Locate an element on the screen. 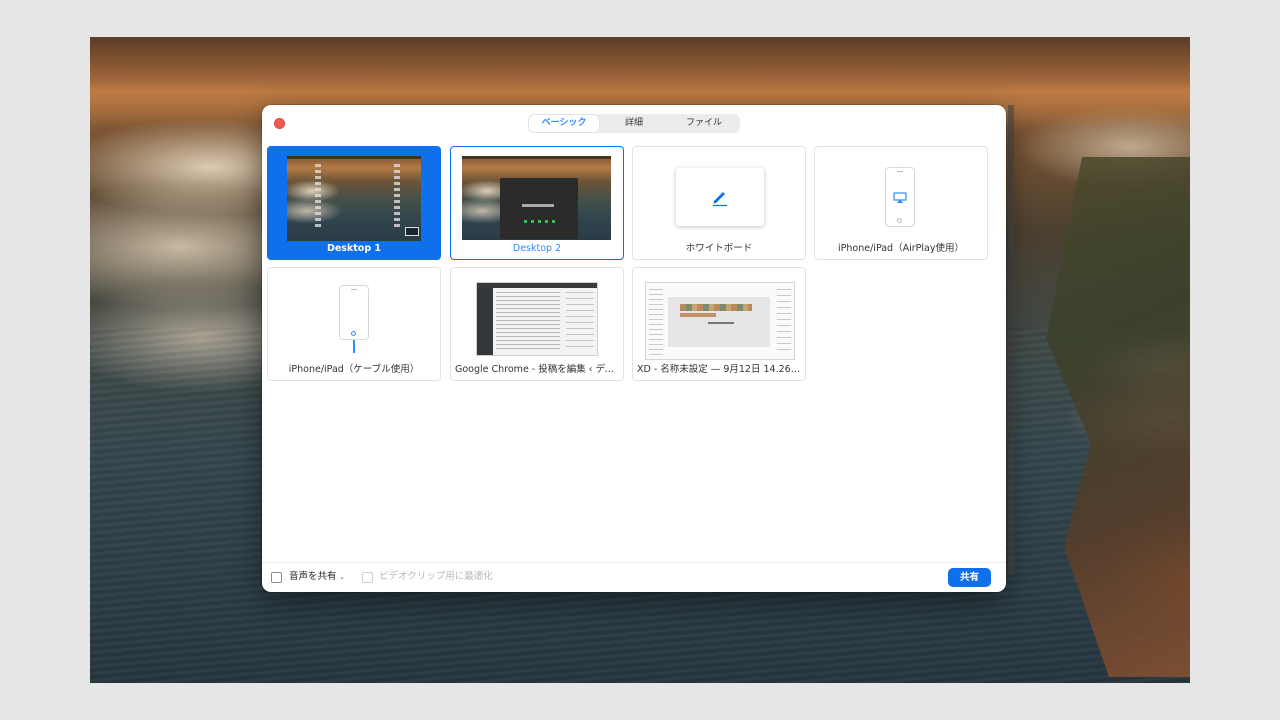  pencil-icon is located at coordinates (720, 199).